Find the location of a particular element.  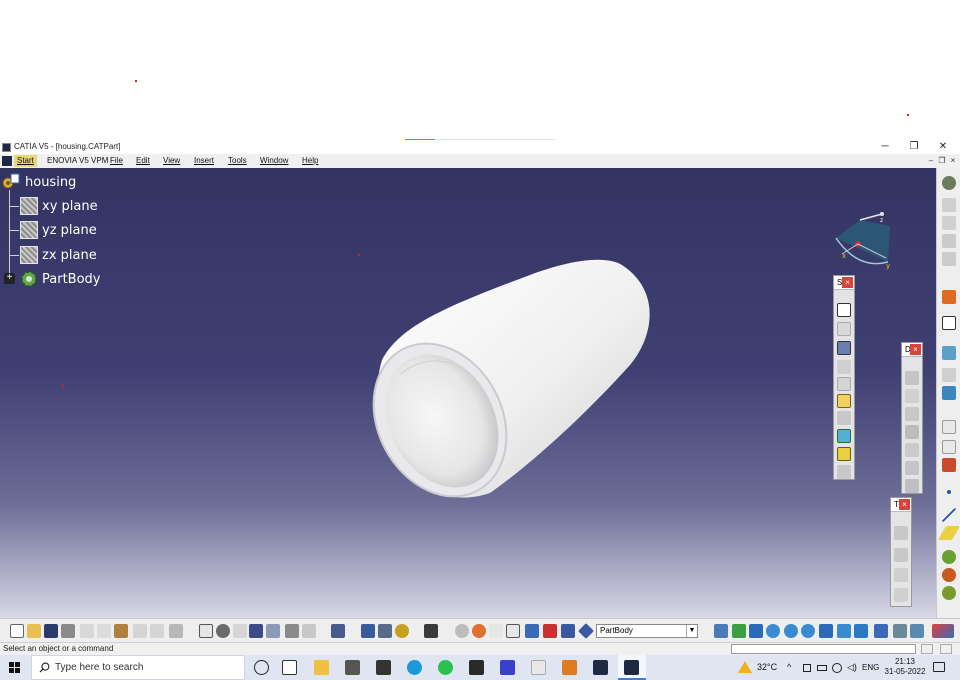

tree-item-housing: housing is located at coordinates (80, 183).